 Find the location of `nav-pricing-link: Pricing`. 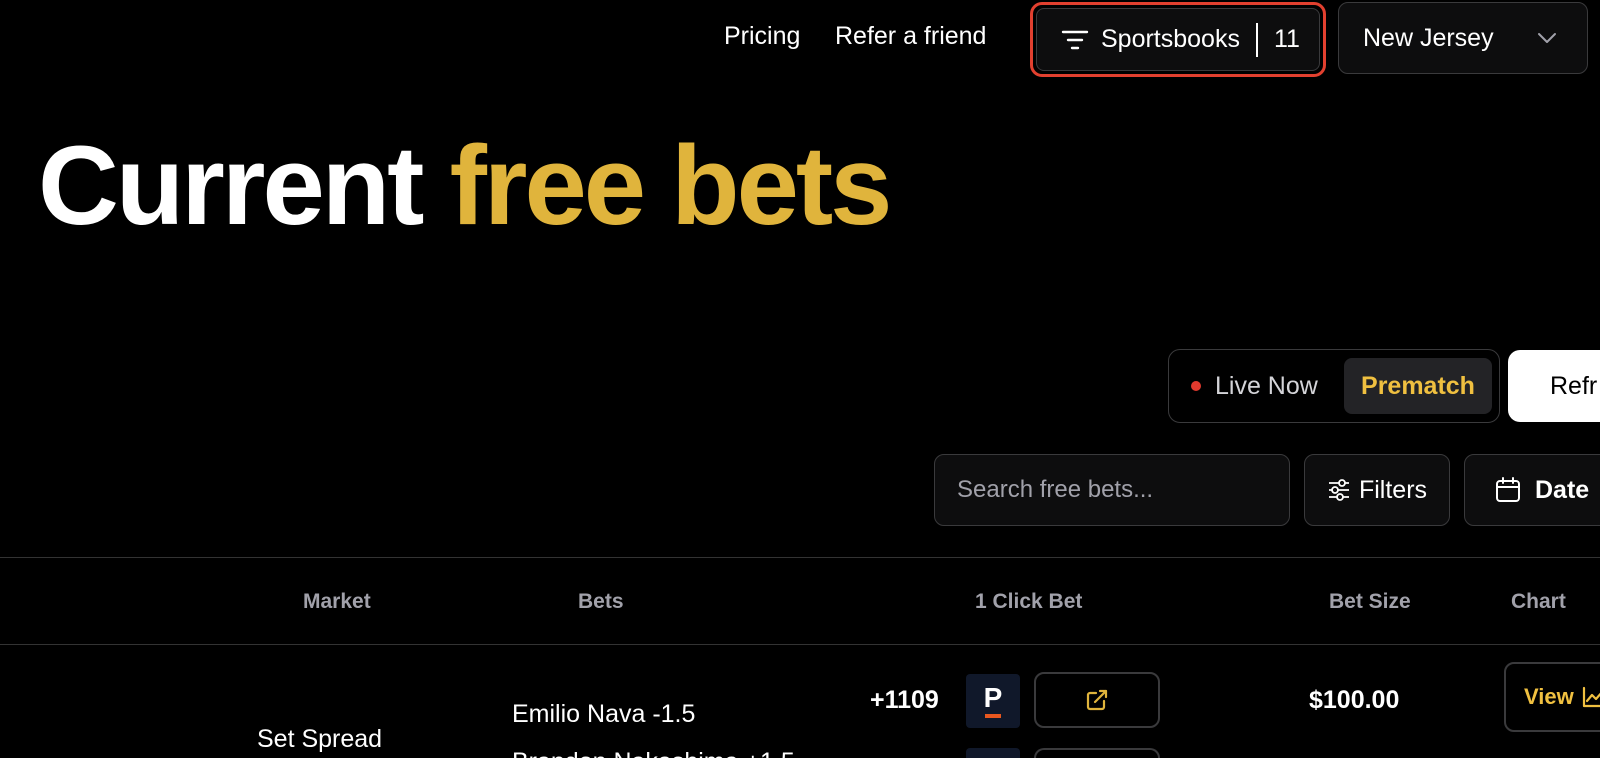

nav-pricing-link: Pricing is located at coordinates (762, 36).